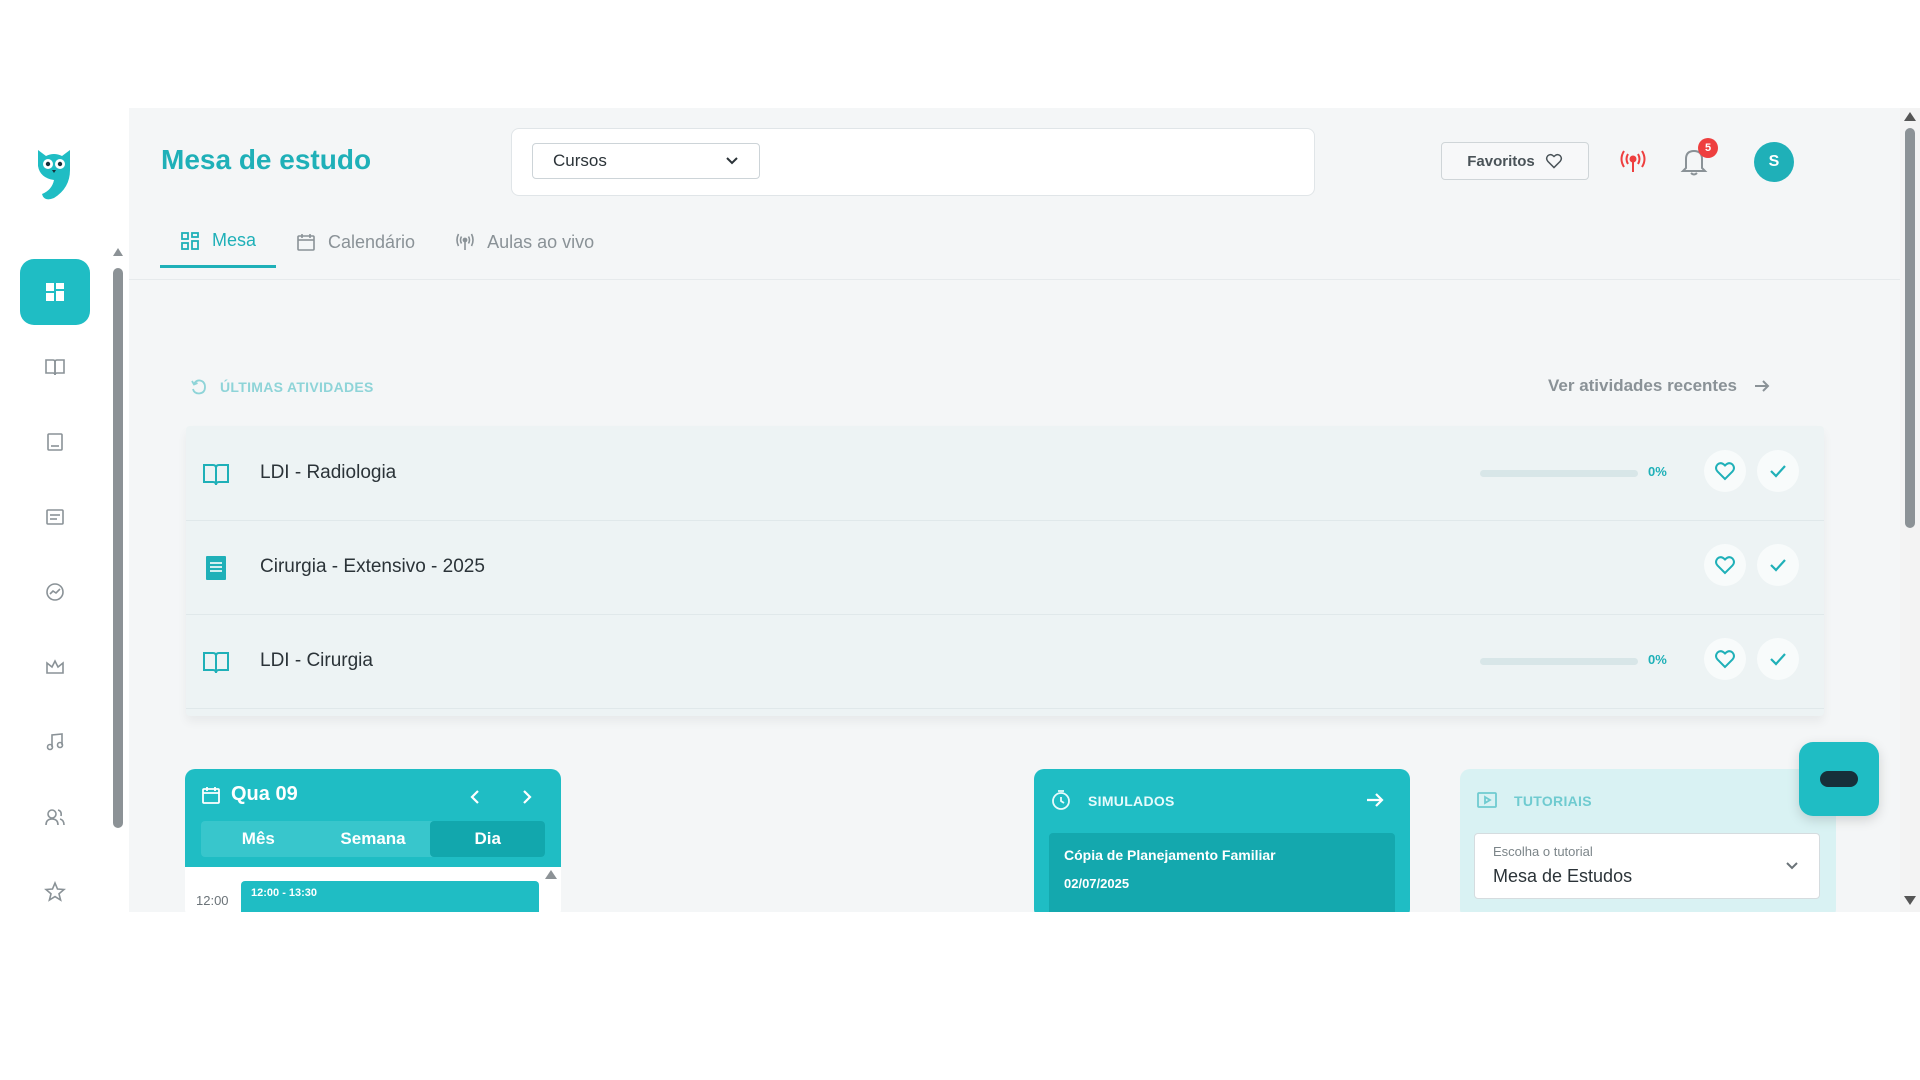  What do you see at coordinates (1097, 883) in the screenshot?
I see `simulado-item-date: 02/07/2025` at bounding box center [1097, 883].